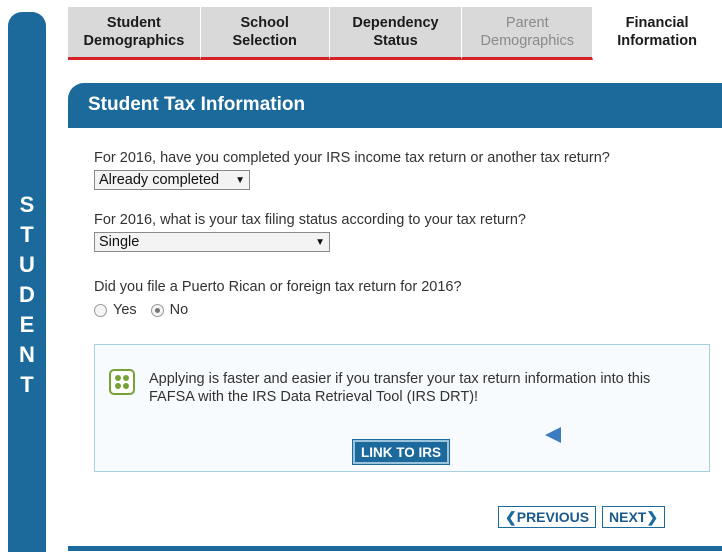  What do you see at coordinates (395, 23) in the screenshot?
I see `tab-label-line1: Dependency` at bounding box center [395, 23].